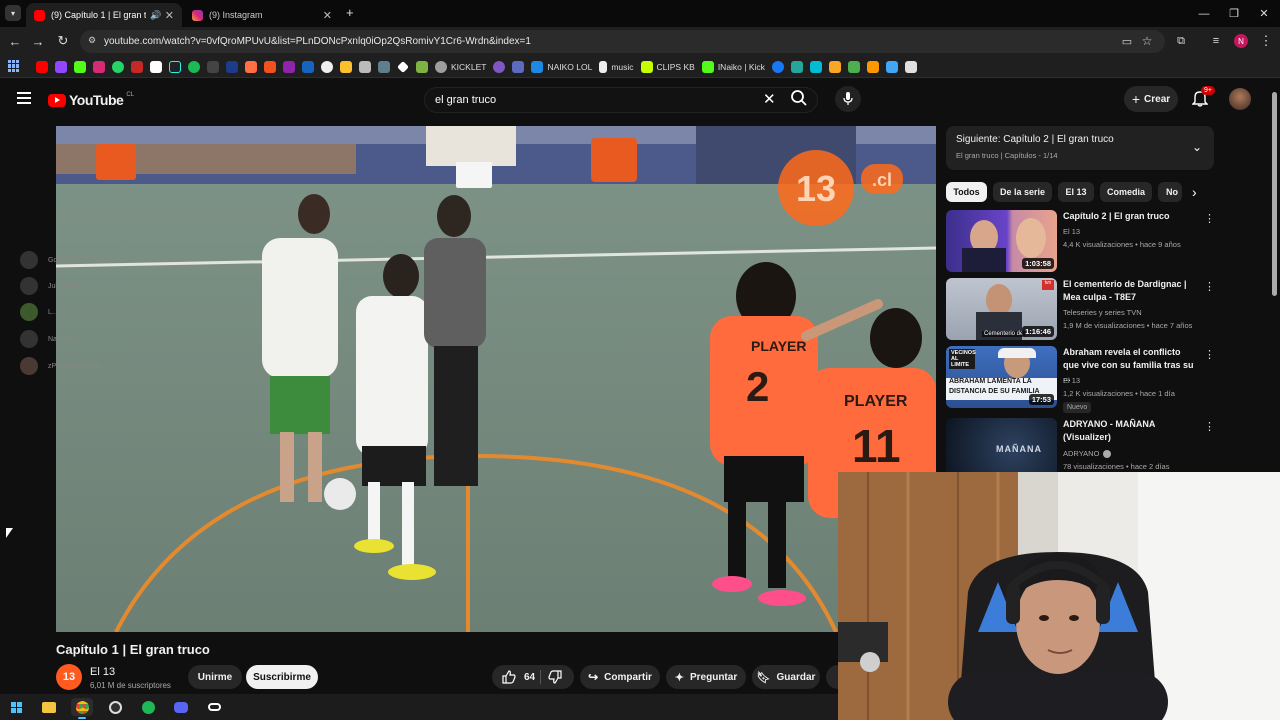  I want to click on tab-search-button: ▾, so click(13, 13).